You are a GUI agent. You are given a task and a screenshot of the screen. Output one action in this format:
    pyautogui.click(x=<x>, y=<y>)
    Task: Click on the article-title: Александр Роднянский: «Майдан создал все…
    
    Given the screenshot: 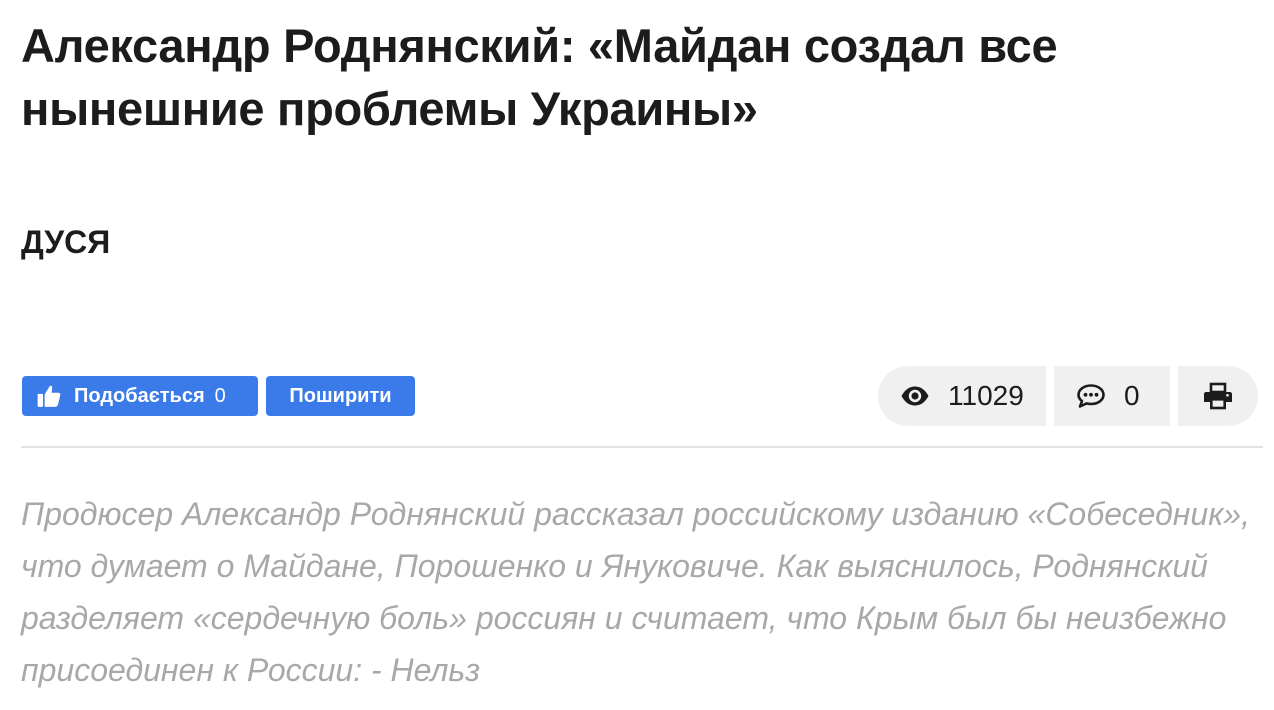 What is the action you would take?
    pyautogui.click(x=539, y=77)
    